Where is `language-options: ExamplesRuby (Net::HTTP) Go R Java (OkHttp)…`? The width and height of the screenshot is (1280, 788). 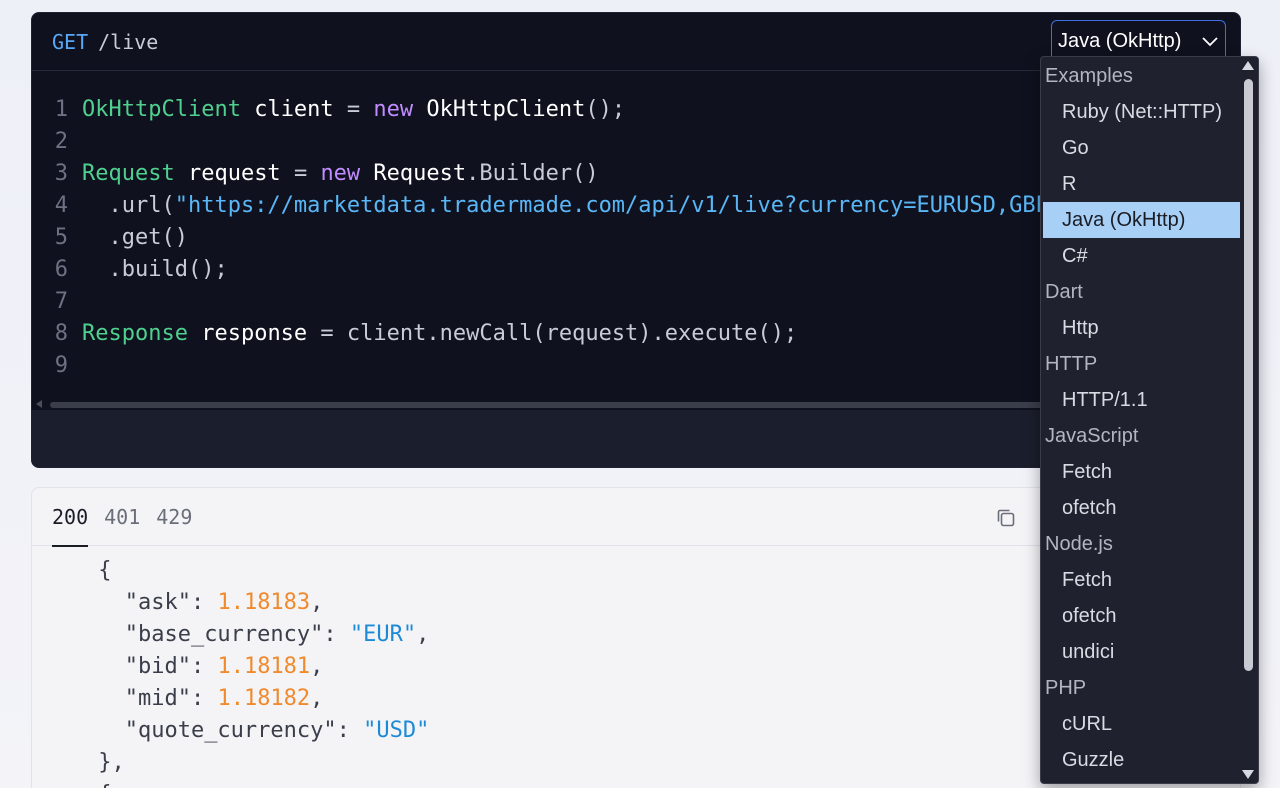 language-options: ExamplesRuby (Net::HTTP) Go R Java (OkHttp)… is located at coordinates (1140, 420).